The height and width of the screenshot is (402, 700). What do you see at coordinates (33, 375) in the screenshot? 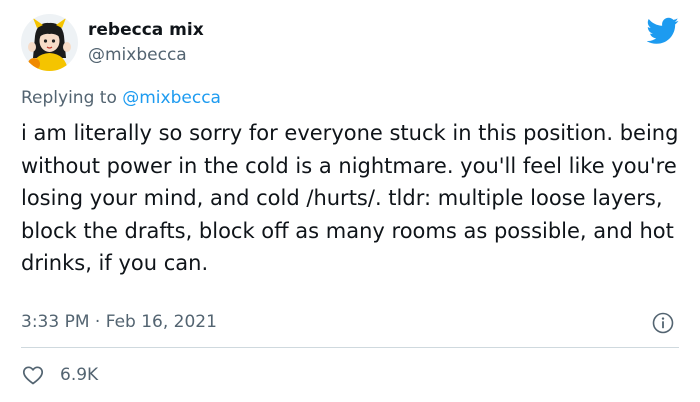
I see `heart-icon` at bounding box center [33, 375].